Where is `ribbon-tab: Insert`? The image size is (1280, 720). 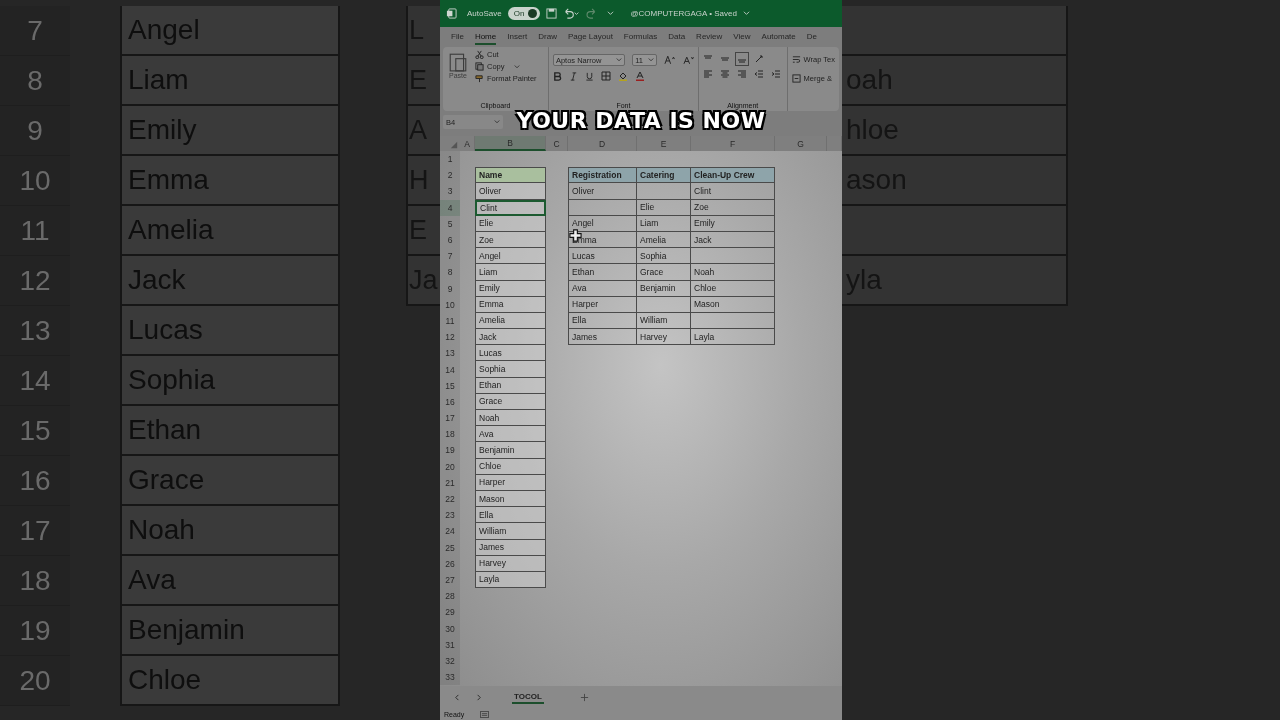
ribbon-tab: Insert is located at coordinates (517, 37).